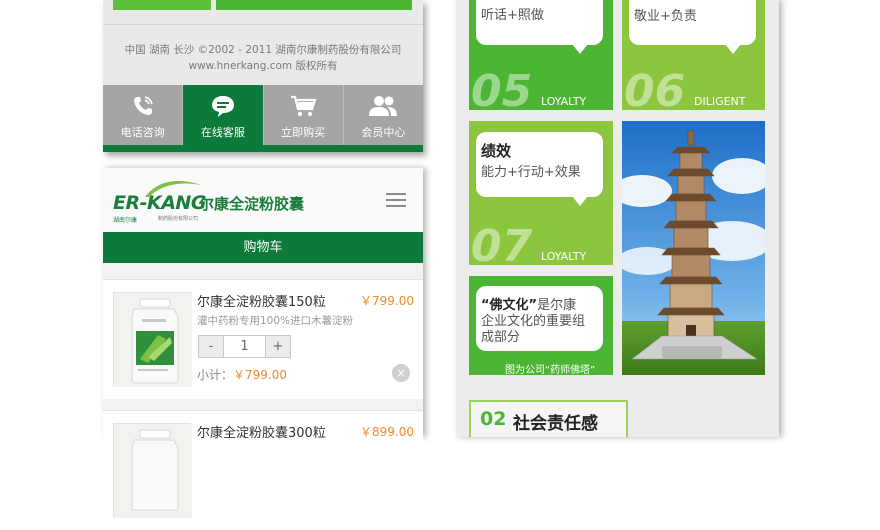 The image size is (880, 530). What do you see at coordinates (263, 470) in the screenshot?
I see `cart-item: 尔康全淀粉胶囊300粒 ￥899.00` at bounding box center [263, 470].